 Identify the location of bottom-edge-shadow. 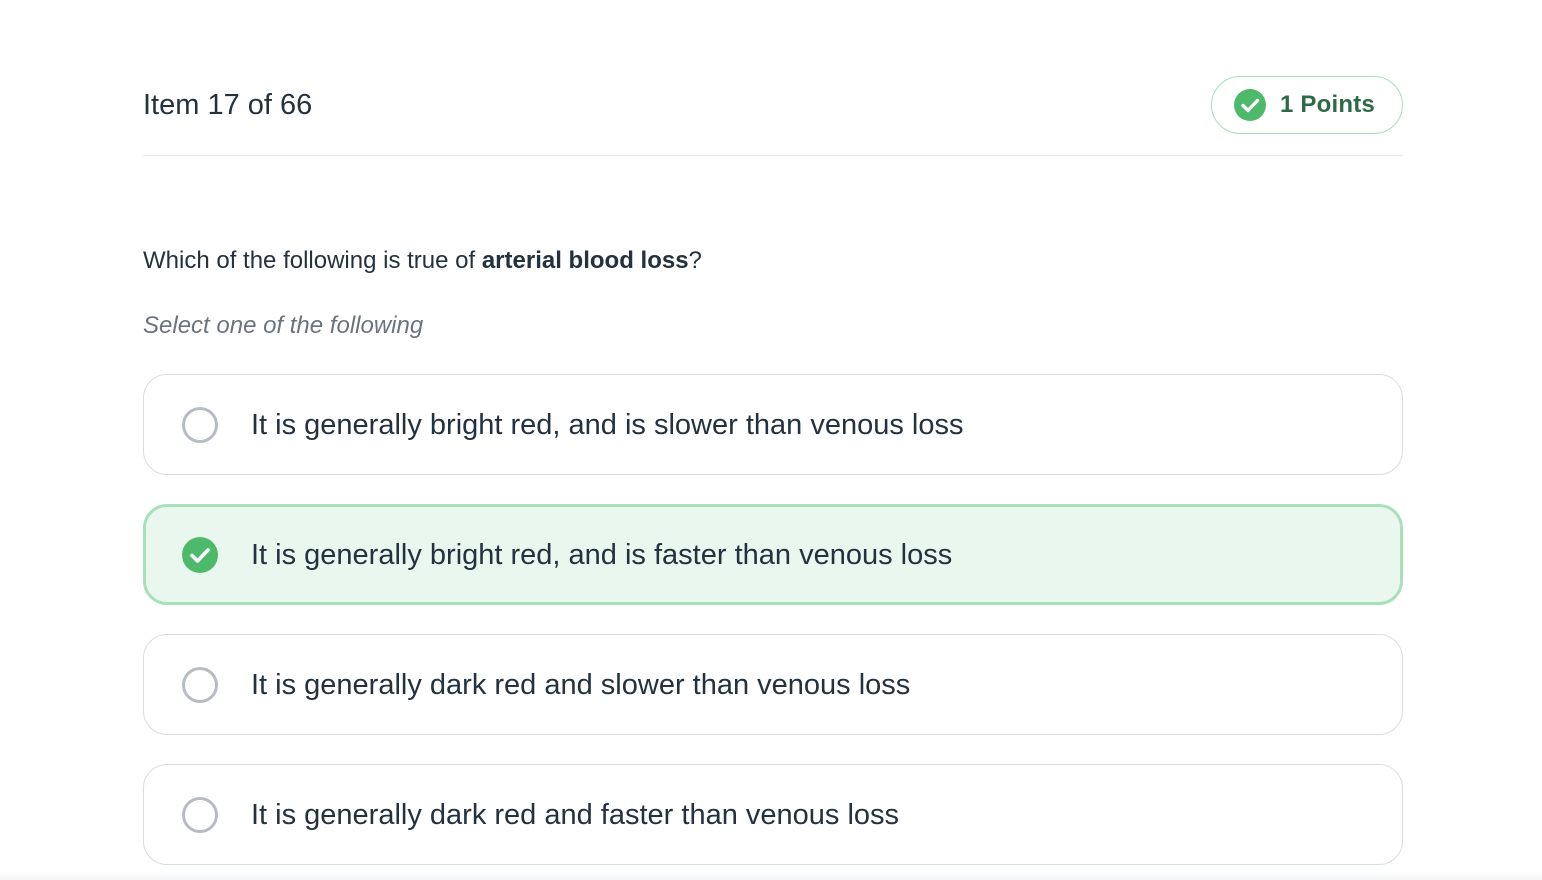
(771, 876).